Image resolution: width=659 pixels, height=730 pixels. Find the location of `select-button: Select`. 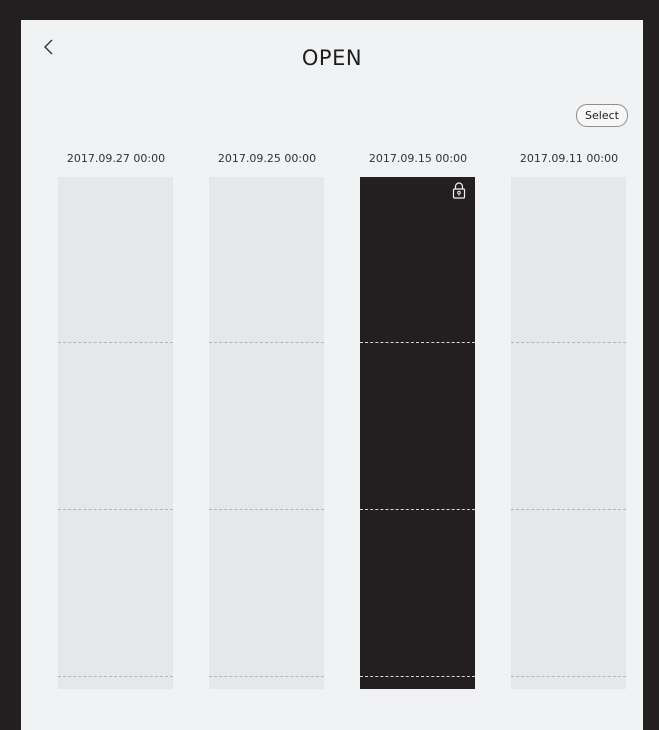

select-button: Select is located at coordinates (602, 115).